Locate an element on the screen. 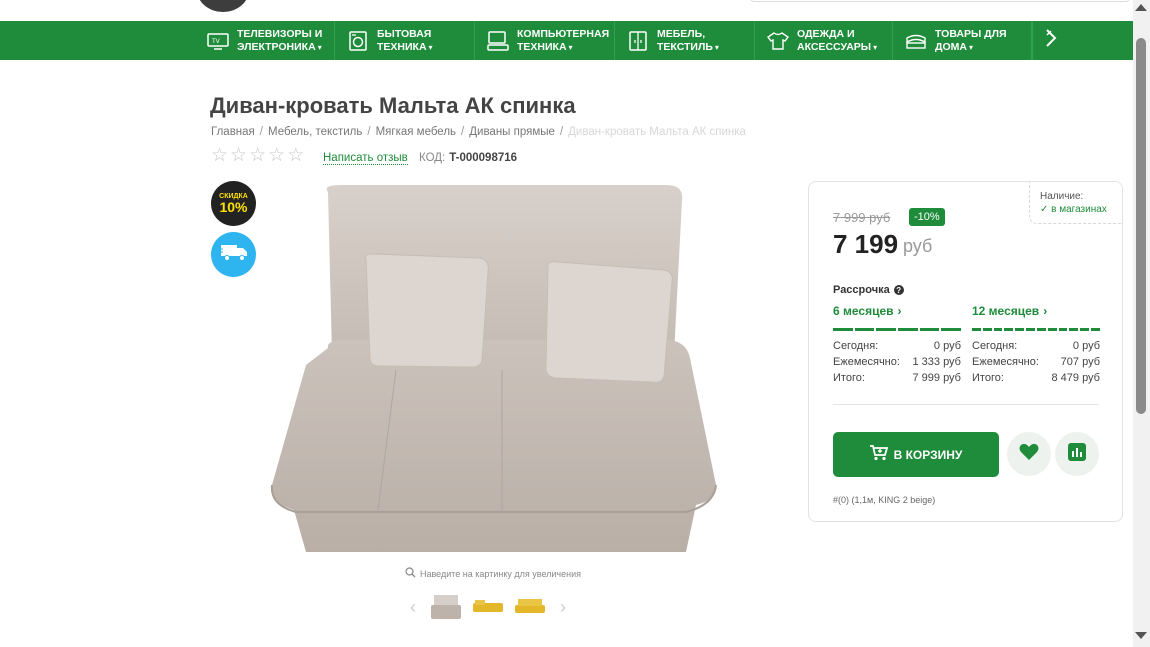 This screenshot has width=1150, height=647. scroll-up-arrow-icon is located at coordinates (1141, 7).